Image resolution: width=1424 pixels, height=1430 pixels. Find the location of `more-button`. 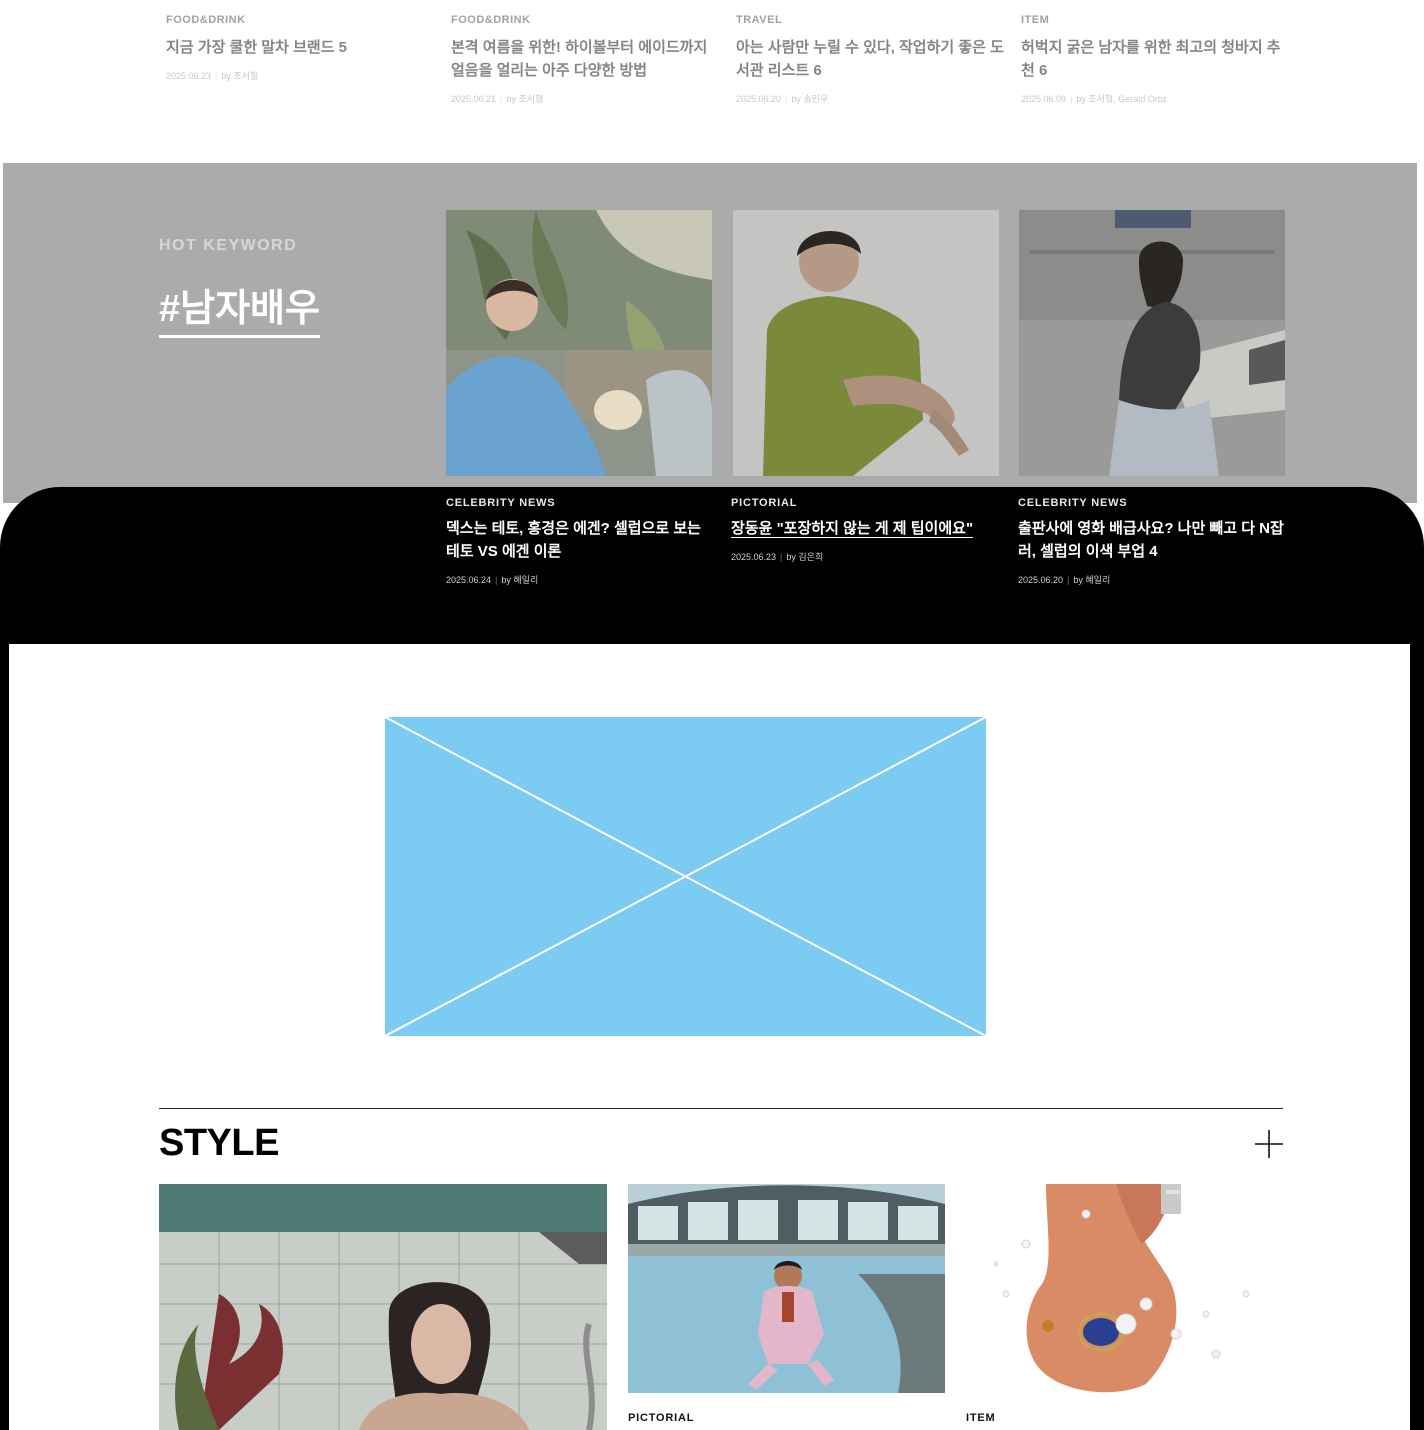

more-button is located at coordinates (1269, 1144).